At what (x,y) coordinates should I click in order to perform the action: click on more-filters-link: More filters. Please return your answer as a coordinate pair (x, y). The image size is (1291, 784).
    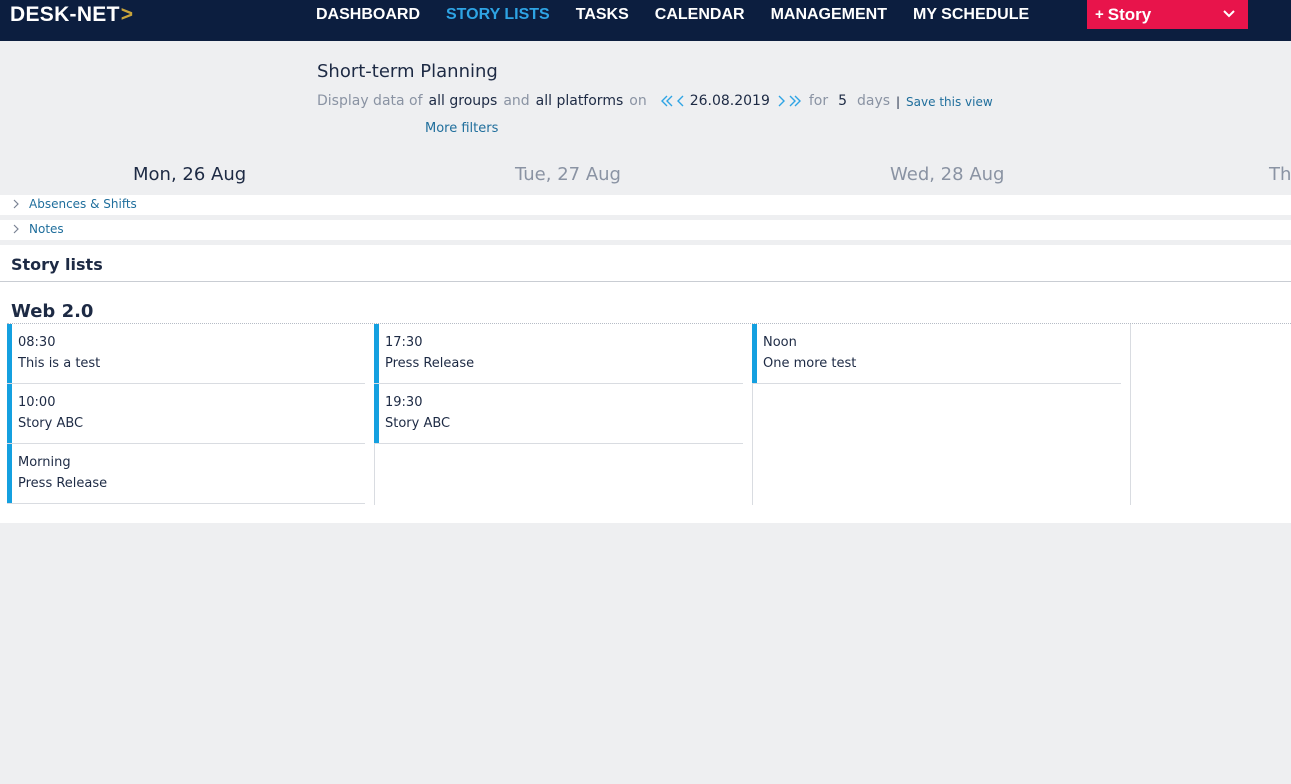
    Looking at the image, I should click on (461, 128).